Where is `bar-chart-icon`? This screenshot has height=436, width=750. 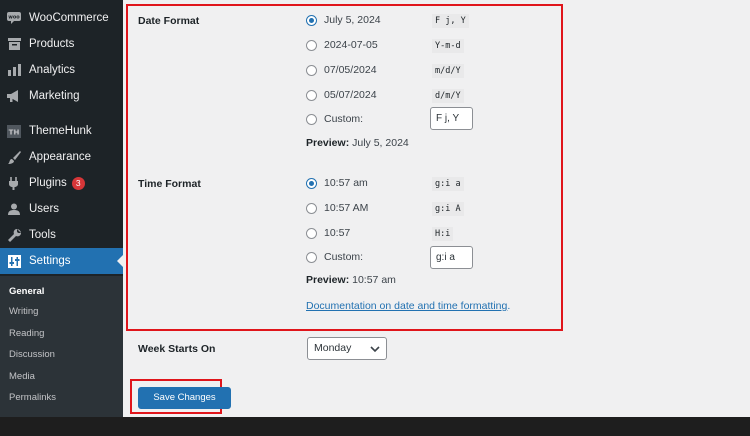 bar-chart-icon is located at coordinates (14, 70).